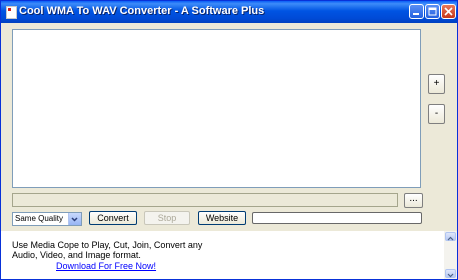 This screenshot has height=280, width=458. Describe the element at coordinates (39, 218) in the screenshot. I see `quality-select-value: Same Quality` at that location.